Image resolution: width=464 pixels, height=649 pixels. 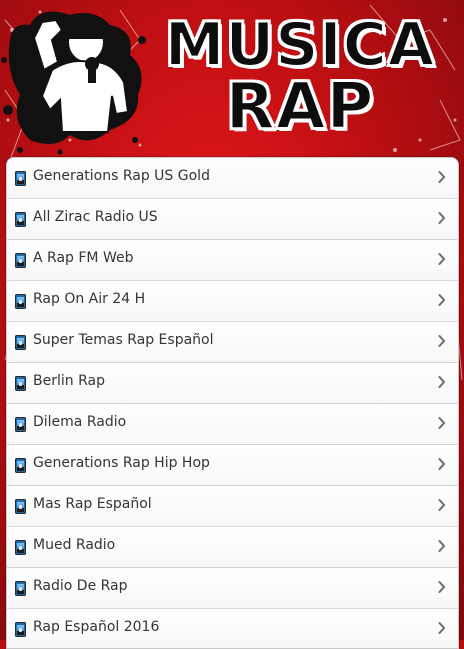 I want to click on app-title-line2: RAP, so click(x=300, y=107).